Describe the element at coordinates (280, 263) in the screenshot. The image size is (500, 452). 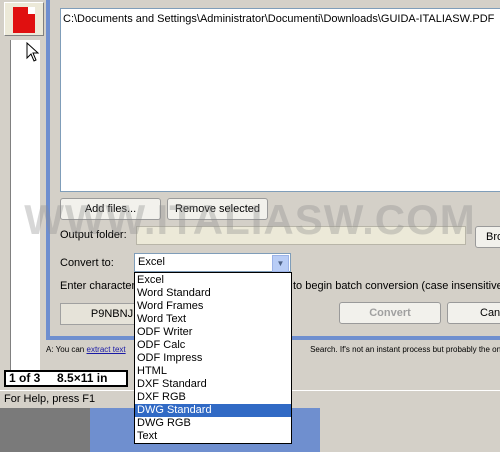
I see `chevron-down-icon: ▼` at that location.